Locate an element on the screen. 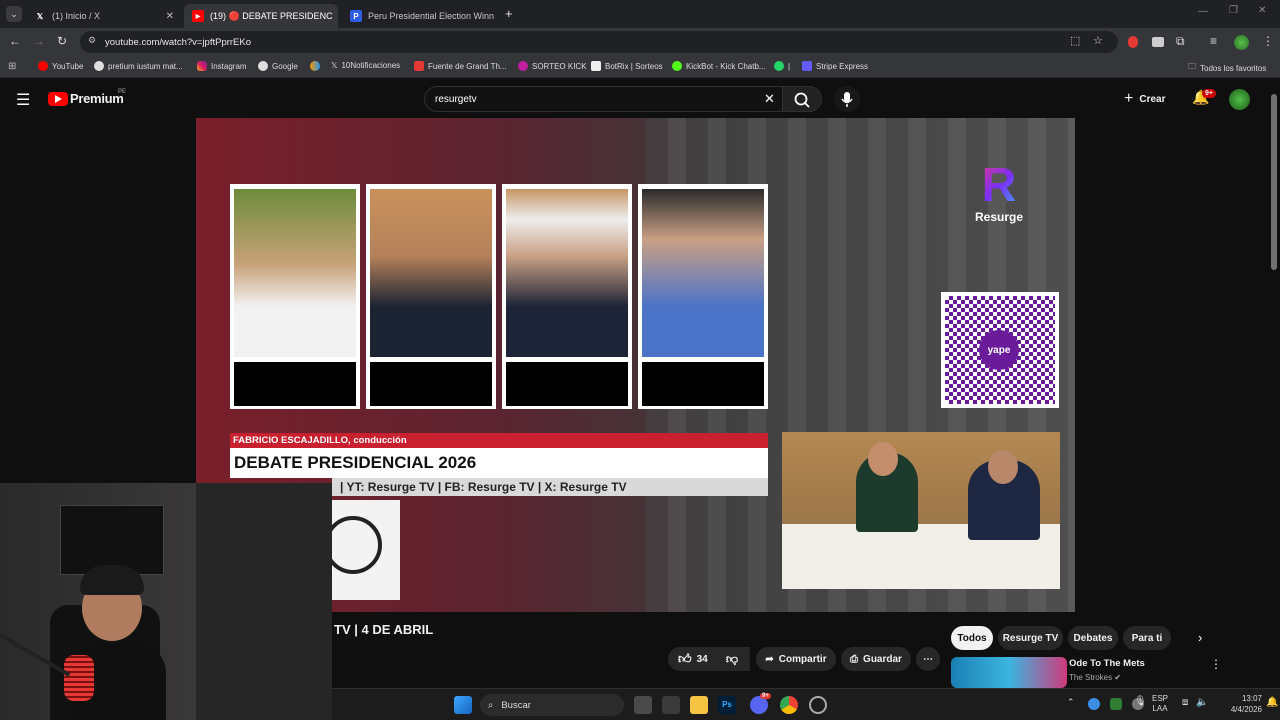 This screenshot has height=720, width=1280. host-head is located at coordinates (883, 459).